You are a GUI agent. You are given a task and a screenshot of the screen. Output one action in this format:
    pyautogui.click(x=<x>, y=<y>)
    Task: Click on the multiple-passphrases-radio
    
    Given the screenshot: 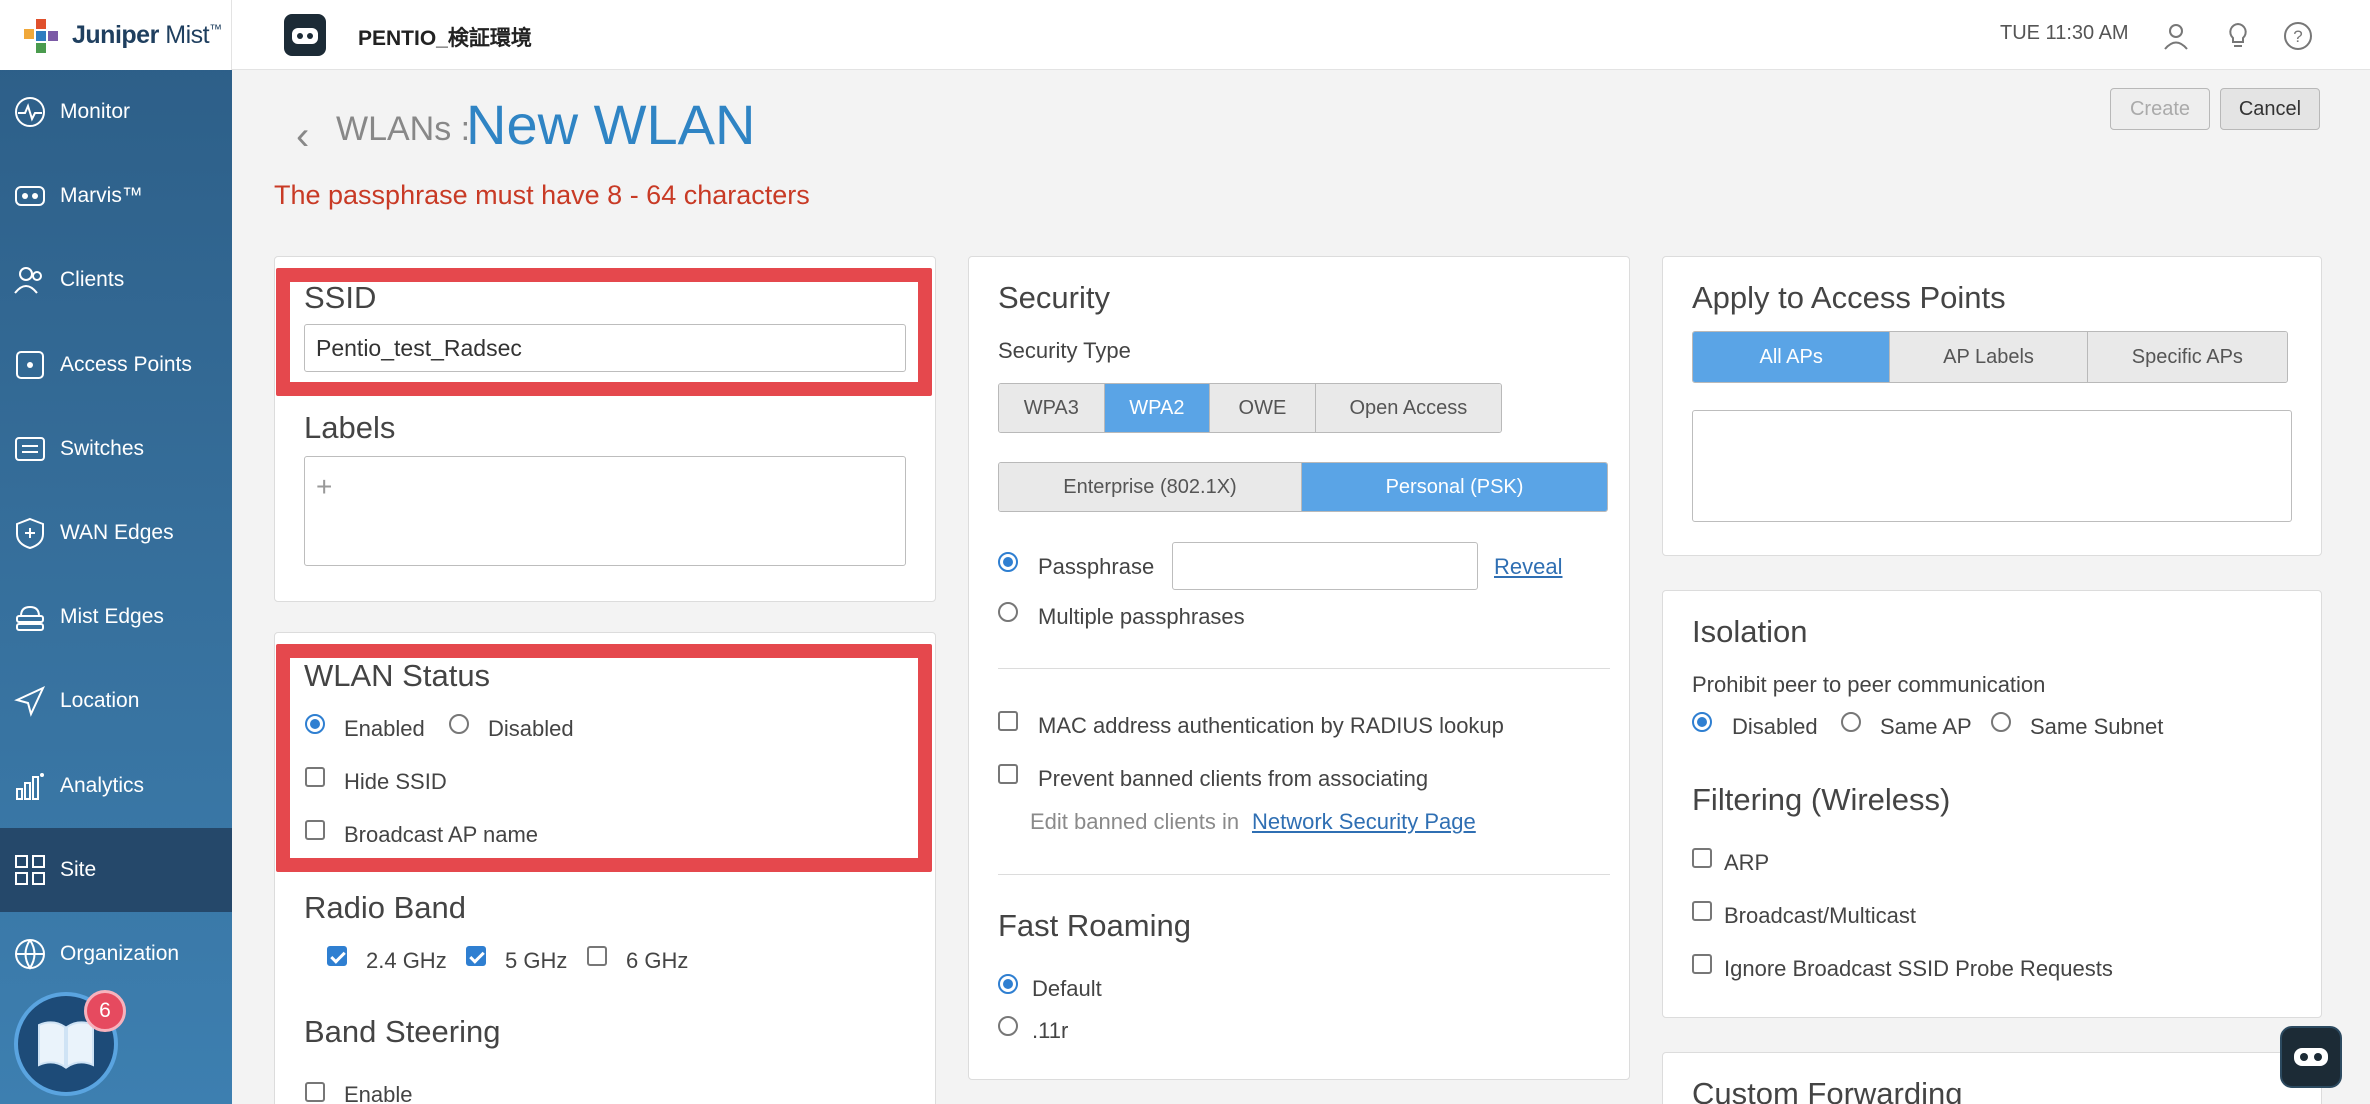 What is the action you would take?
    pyautogui.click(x=1008, y=612)
    